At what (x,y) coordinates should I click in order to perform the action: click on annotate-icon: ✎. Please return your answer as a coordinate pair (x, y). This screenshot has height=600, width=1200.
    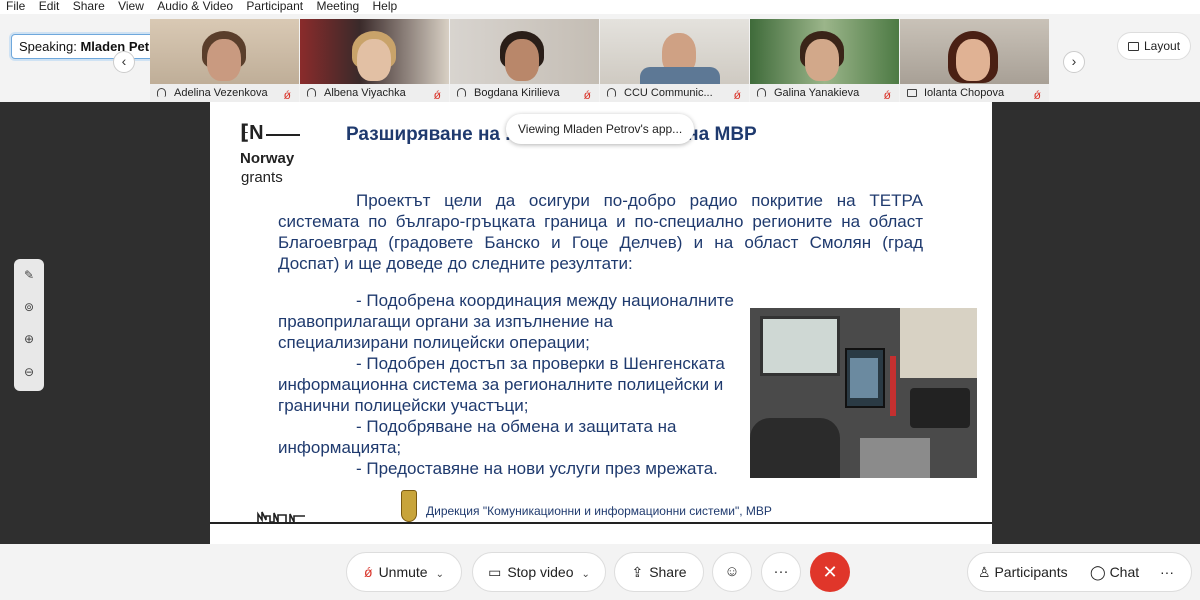
    Looking at the image, I should click on (29, 275).